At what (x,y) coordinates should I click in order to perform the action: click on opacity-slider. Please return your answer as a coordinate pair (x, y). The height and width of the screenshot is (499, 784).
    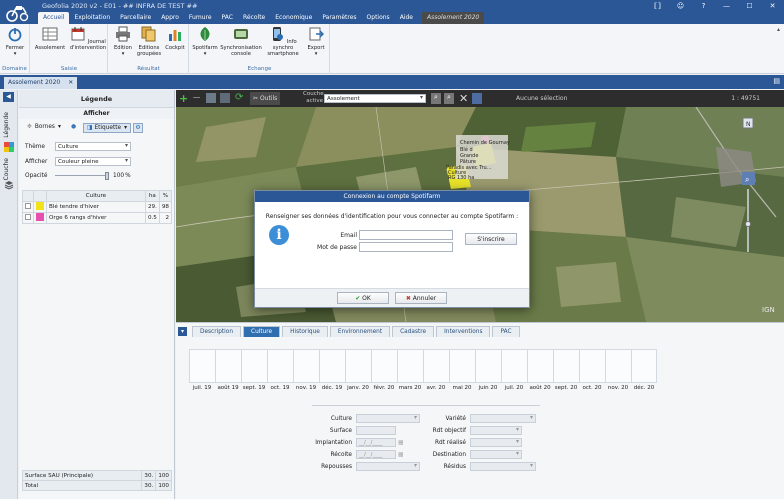
    Looking at the image, I should click on (82, 176).